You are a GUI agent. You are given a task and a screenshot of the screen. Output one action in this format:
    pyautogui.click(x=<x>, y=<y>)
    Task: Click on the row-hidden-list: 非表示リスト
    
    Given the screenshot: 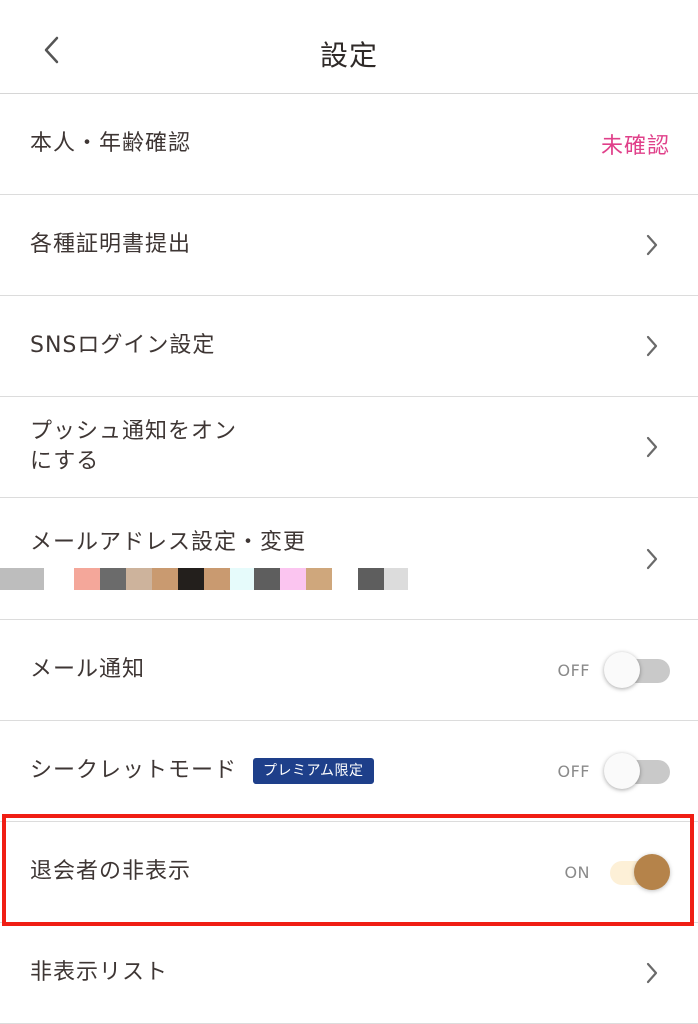 What is the action you would take?
    pyautogui.click(x=349, y=973)
    